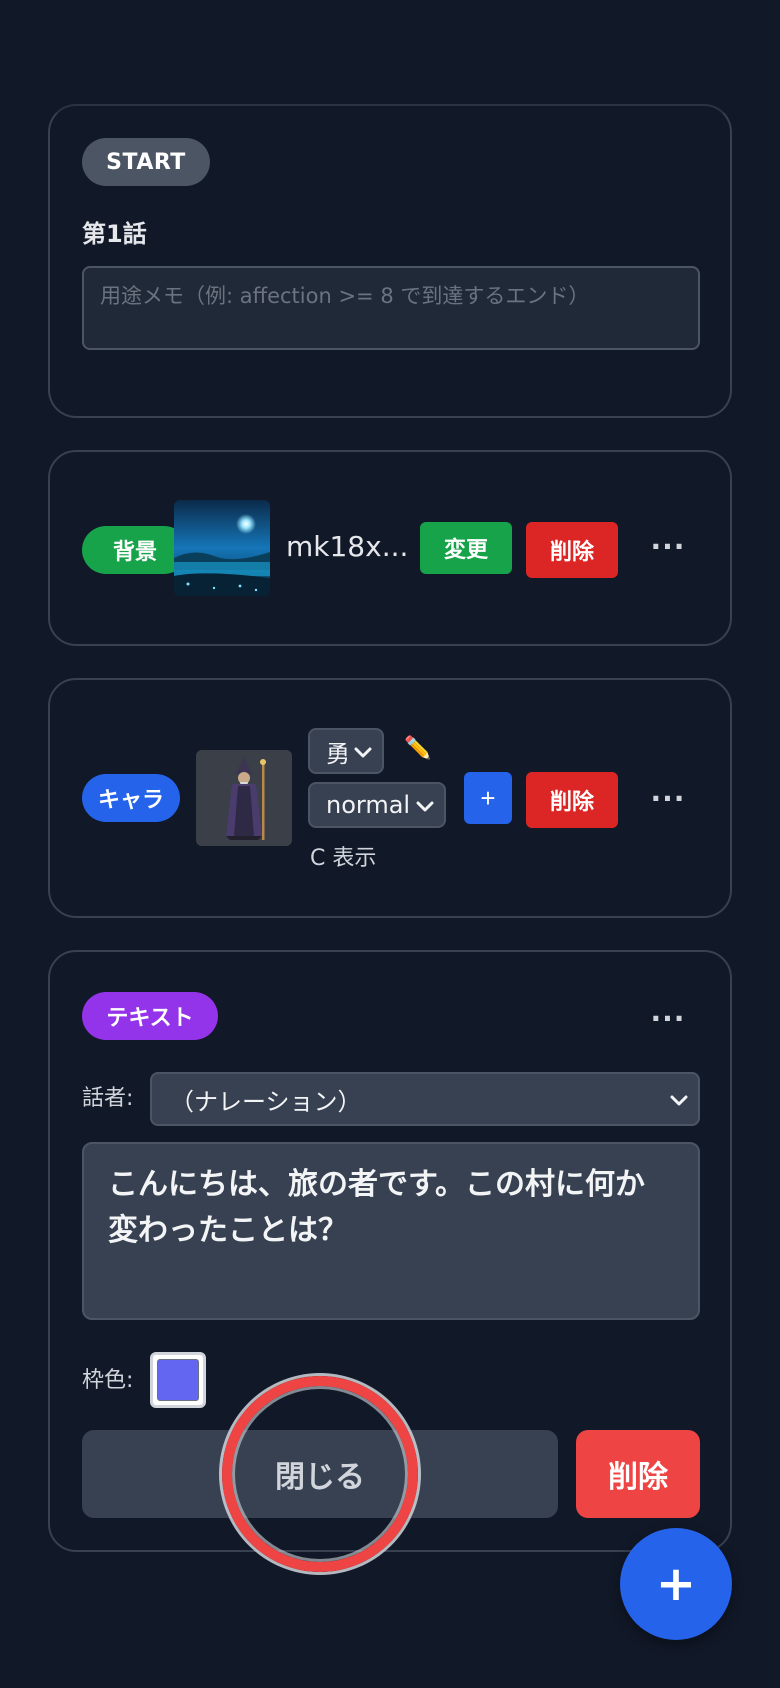 The height and width of the screenshot is (1688, 780). Describe the element at coordinates (391, 308) in the screenshot. I see `memo-input` at that location.